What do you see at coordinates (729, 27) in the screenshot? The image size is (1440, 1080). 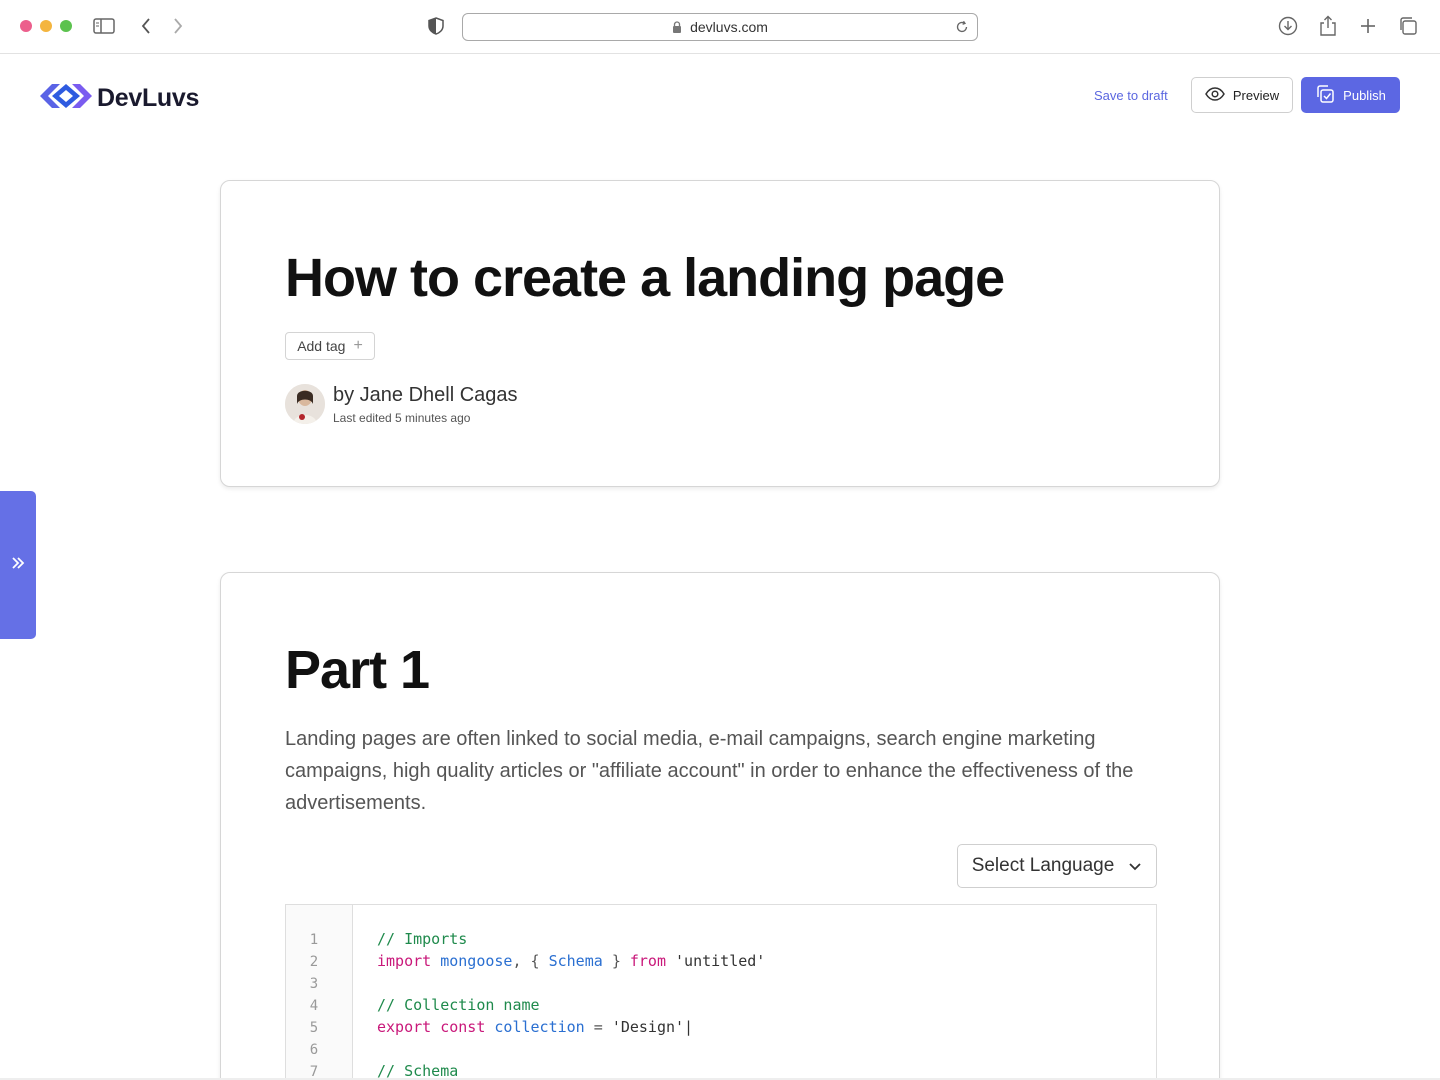 I see `url-text: devluvs.com` at bounding box center [729, 27].